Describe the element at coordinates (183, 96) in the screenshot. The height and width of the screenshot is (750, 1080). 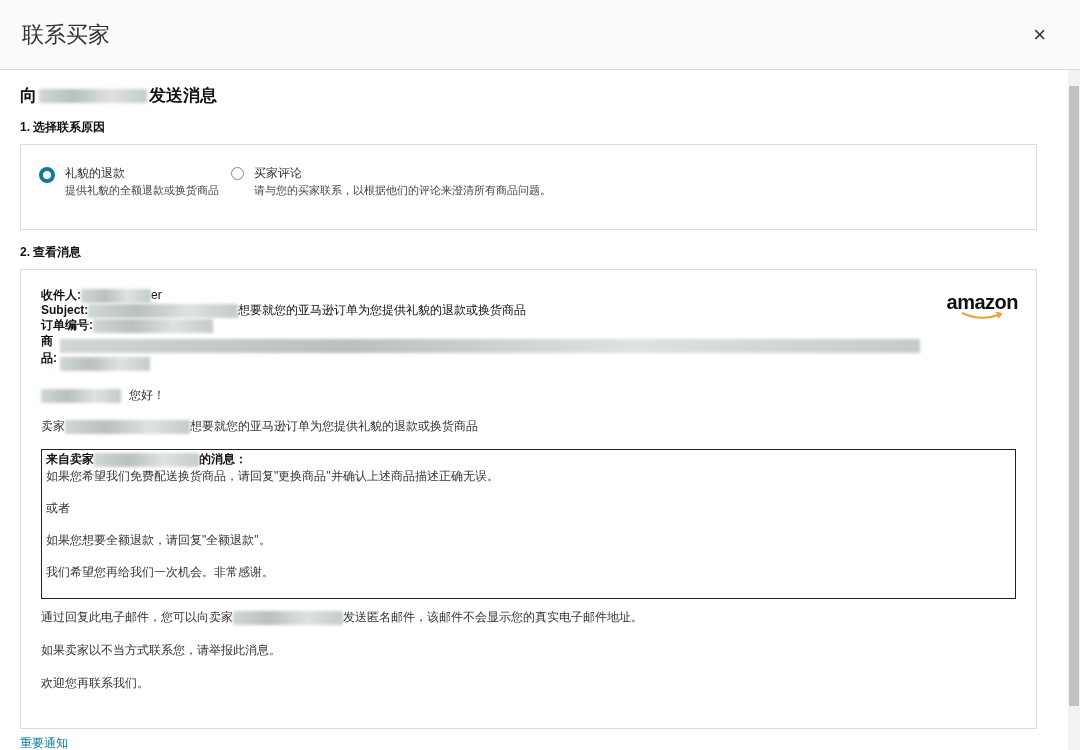
I see `heading-text: 发送消息` at that location.